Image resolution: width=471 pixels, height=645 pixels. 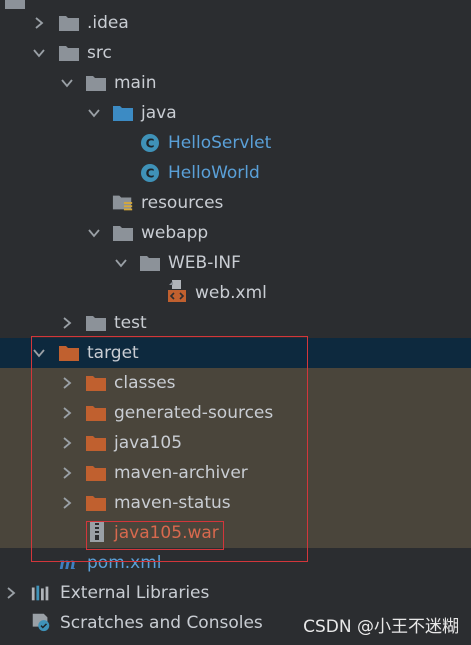 I want to click on tree-item-label: java105, so click(x=148, y=443).